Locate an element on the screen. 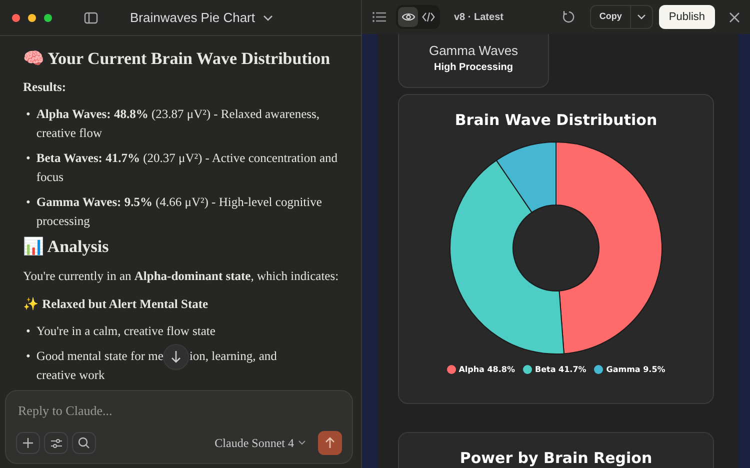  legend-label: Beta 41.7% is located at coordinates (560, 370).